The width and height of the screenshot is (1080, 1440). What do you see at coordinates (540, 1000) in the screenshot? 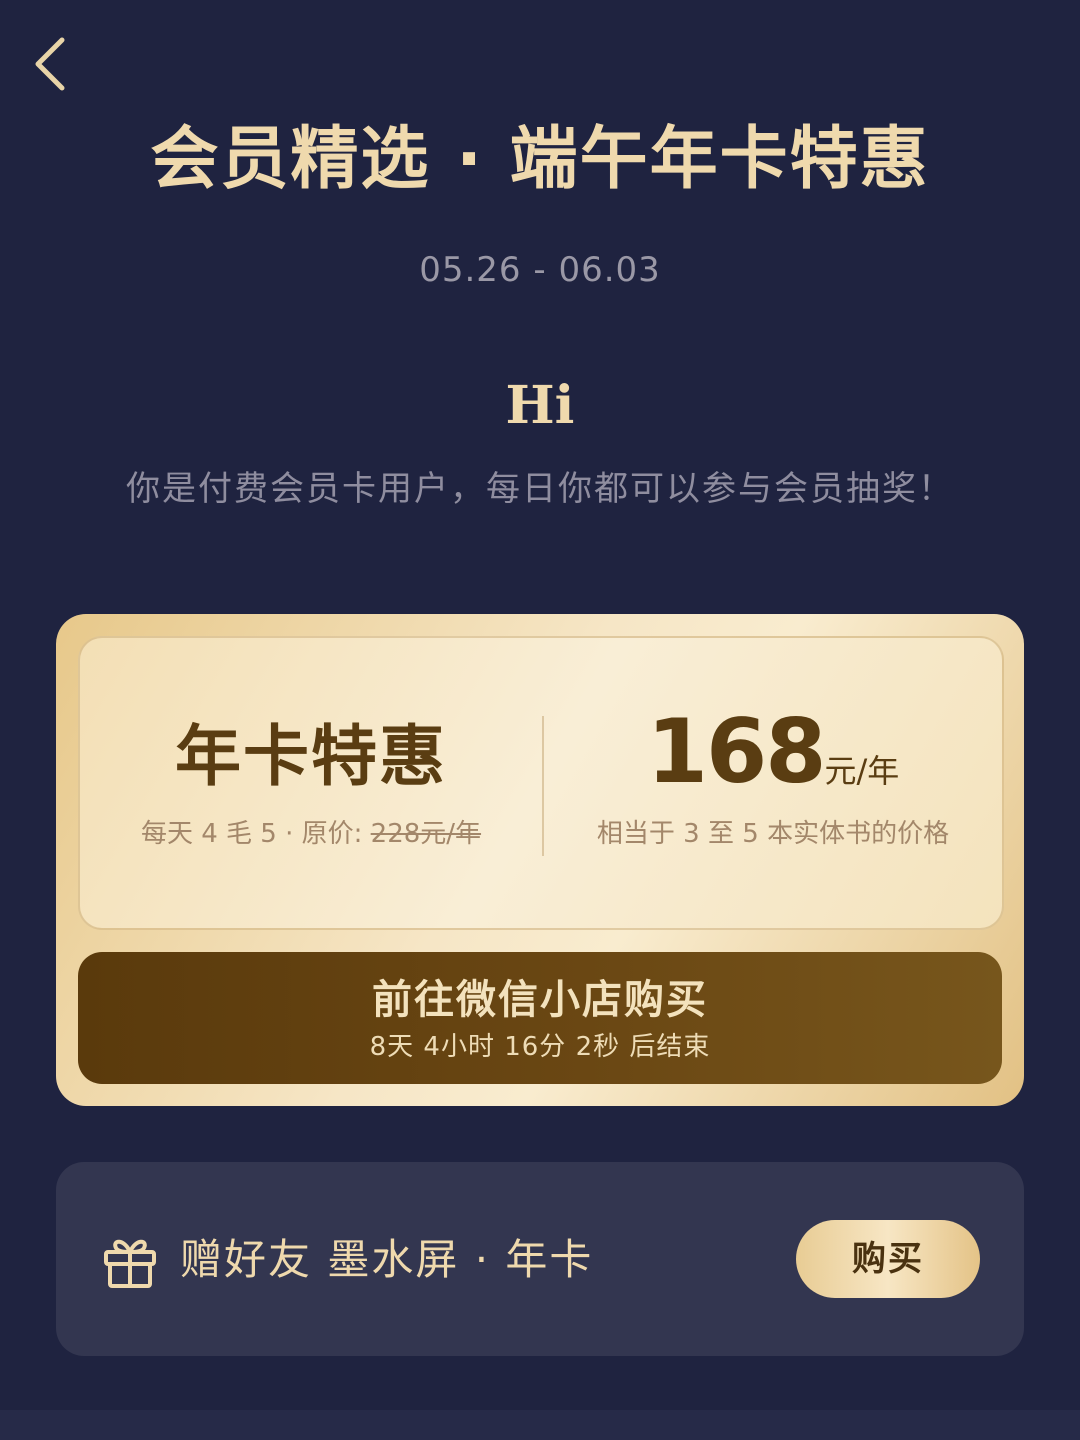
I see `buy-button-label: 前往微信小店购买` at bounding box center [540, 1000].